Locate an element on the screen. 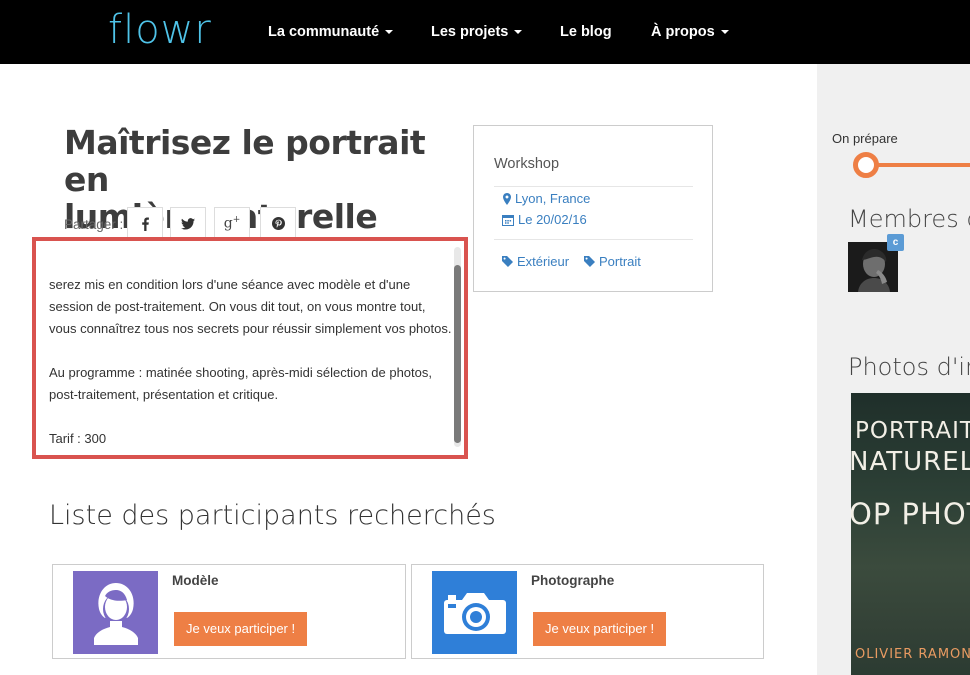  tag-exterieur: Extérieur is located at coordinates (535, 261).